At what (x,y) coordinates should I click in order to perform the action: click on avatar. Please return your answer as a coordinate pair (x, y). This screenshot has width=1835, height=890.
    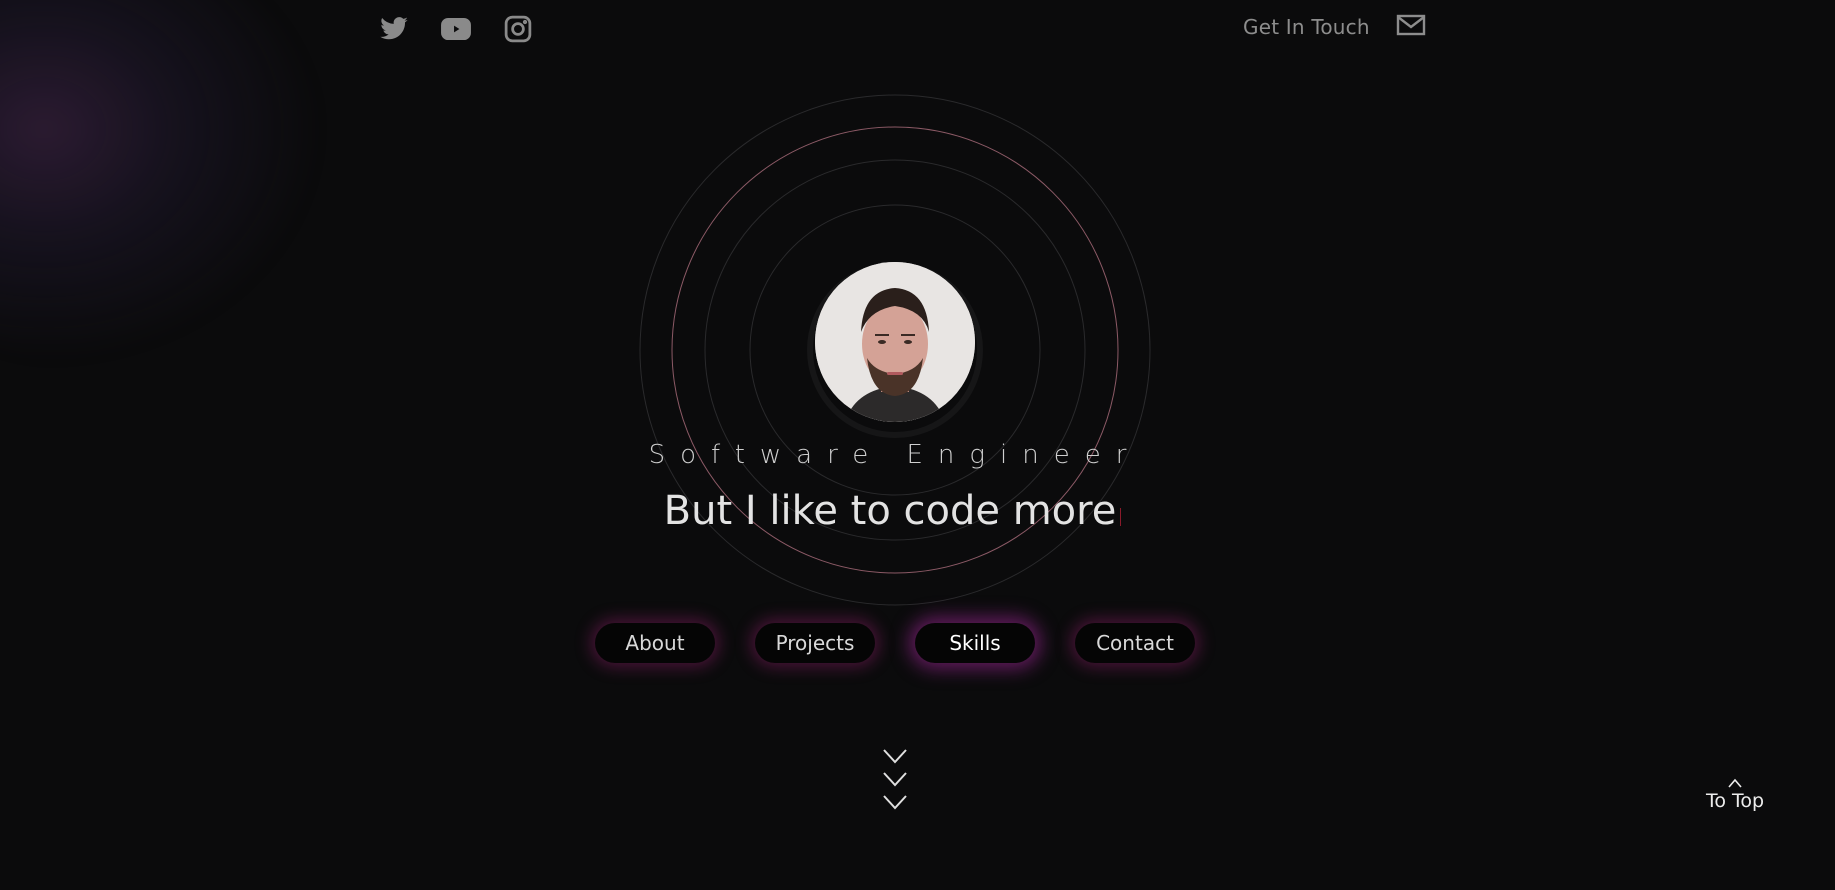
    Looking at the image, I should click on (895, 342).